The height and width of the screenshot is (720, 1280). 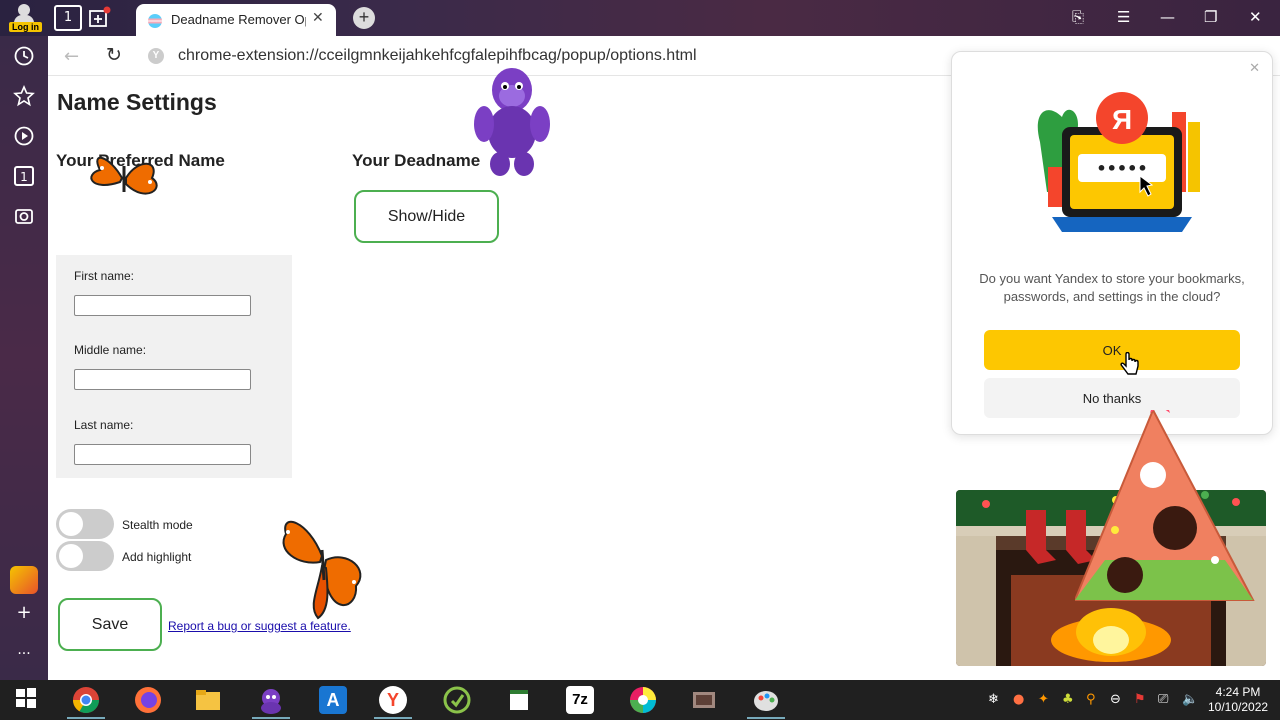 What do you see at coordinates (24, 216) in the screenshot?
I see `screenshot-icon` at bounding box center [24, 216].